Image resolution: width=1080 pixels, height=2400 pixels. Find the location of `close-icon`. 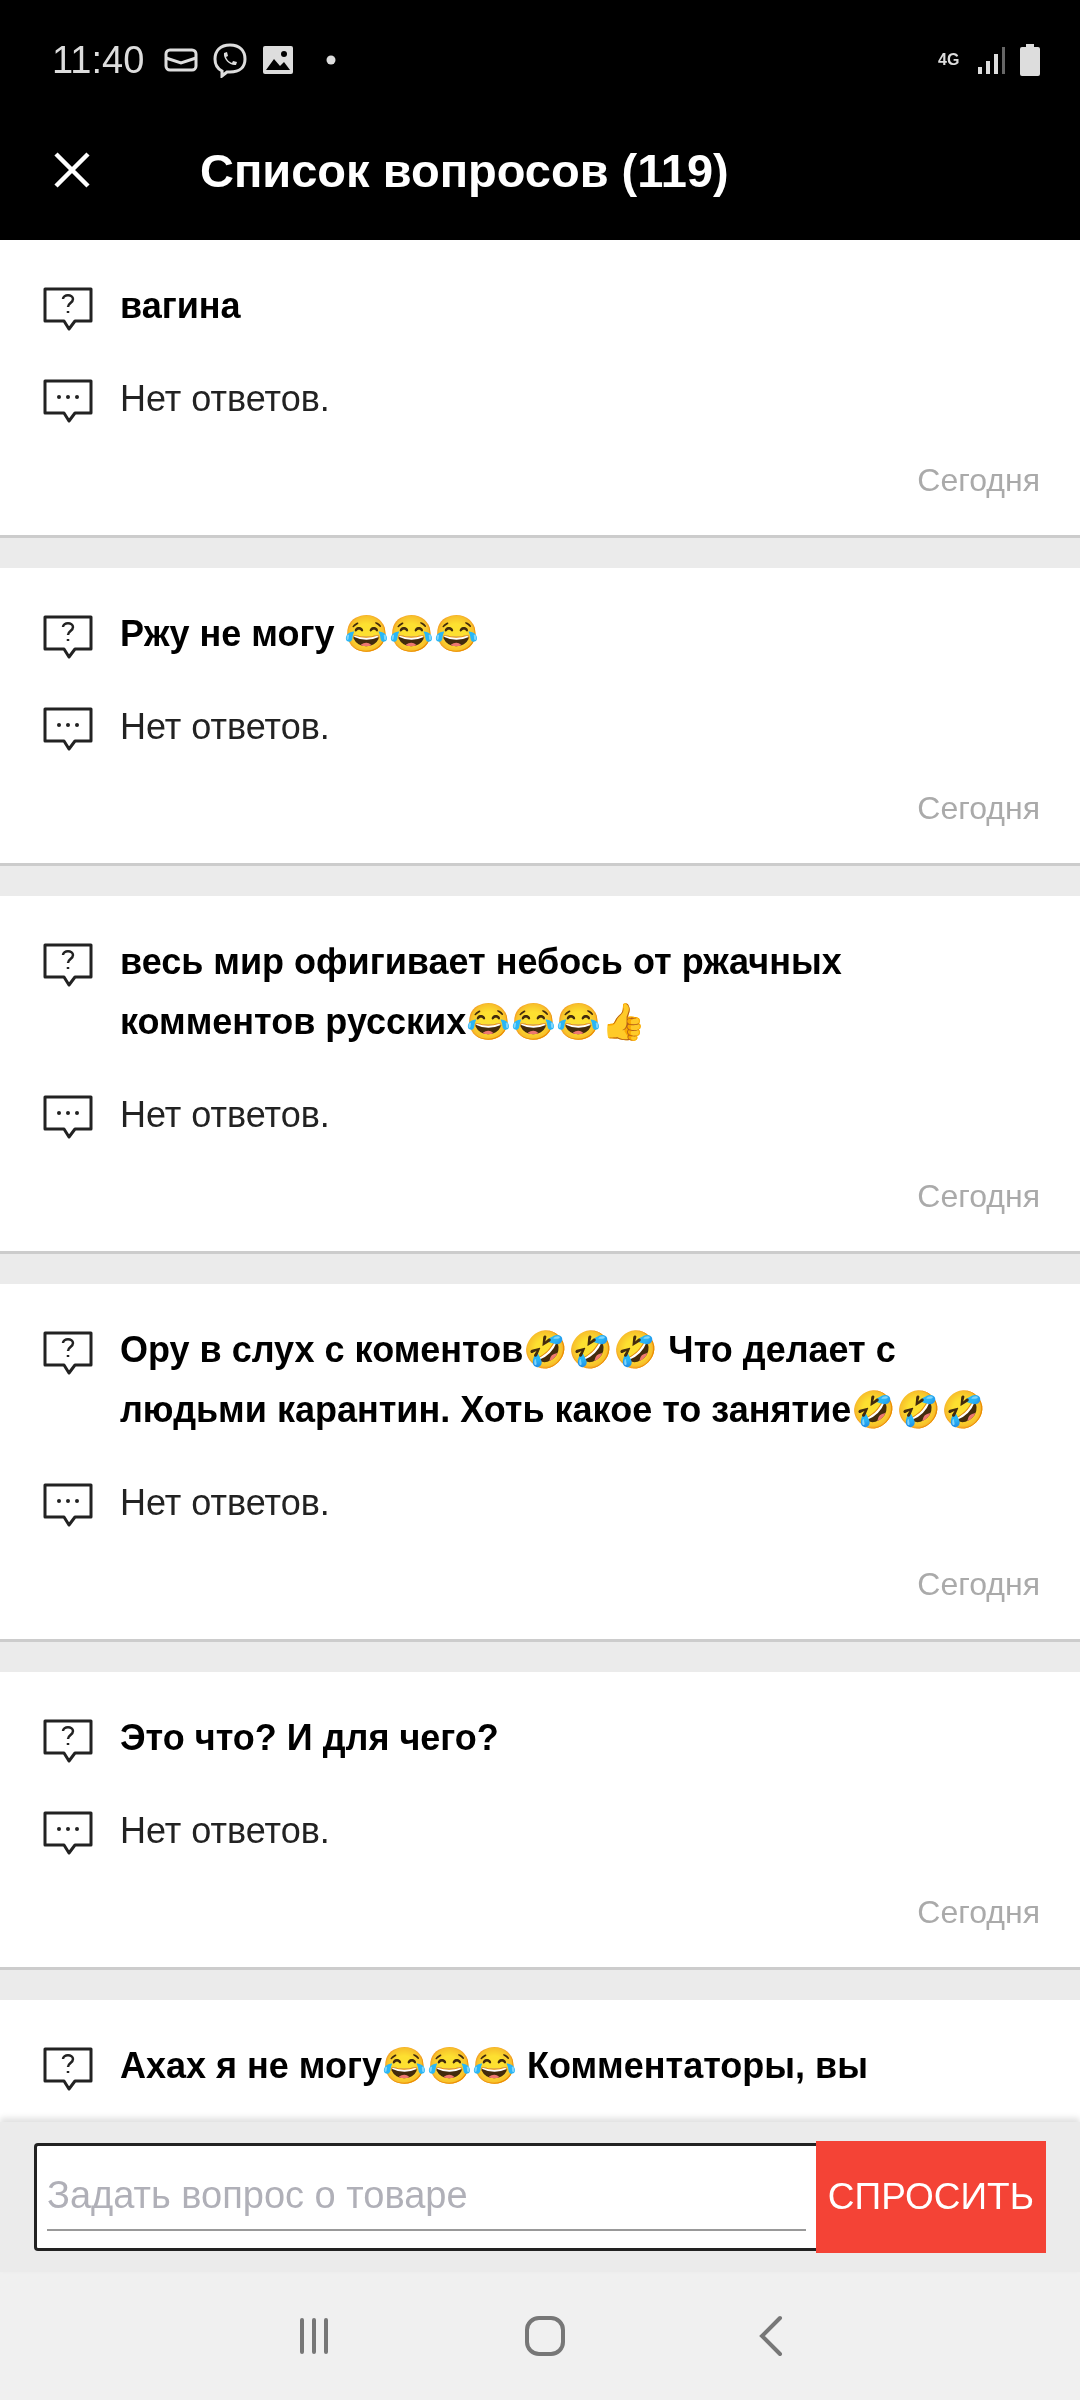

close-icon is located at coordinates (72, 170).